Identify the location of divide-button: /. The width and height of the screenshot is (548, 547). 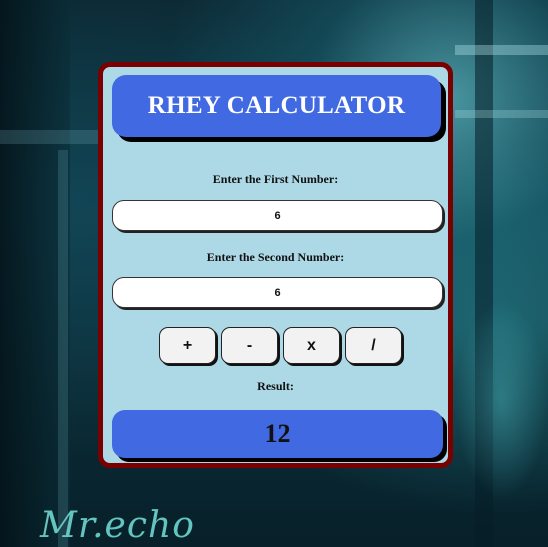
(373, 345).